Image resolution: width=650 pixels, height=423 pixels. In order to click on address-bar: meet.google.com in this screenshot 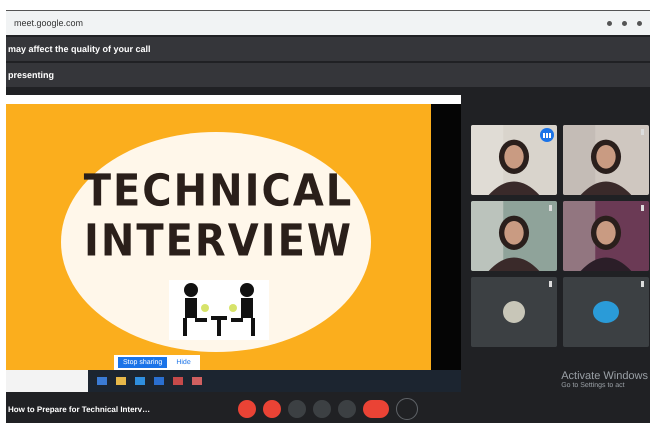, I will do `click(328, 22)`.